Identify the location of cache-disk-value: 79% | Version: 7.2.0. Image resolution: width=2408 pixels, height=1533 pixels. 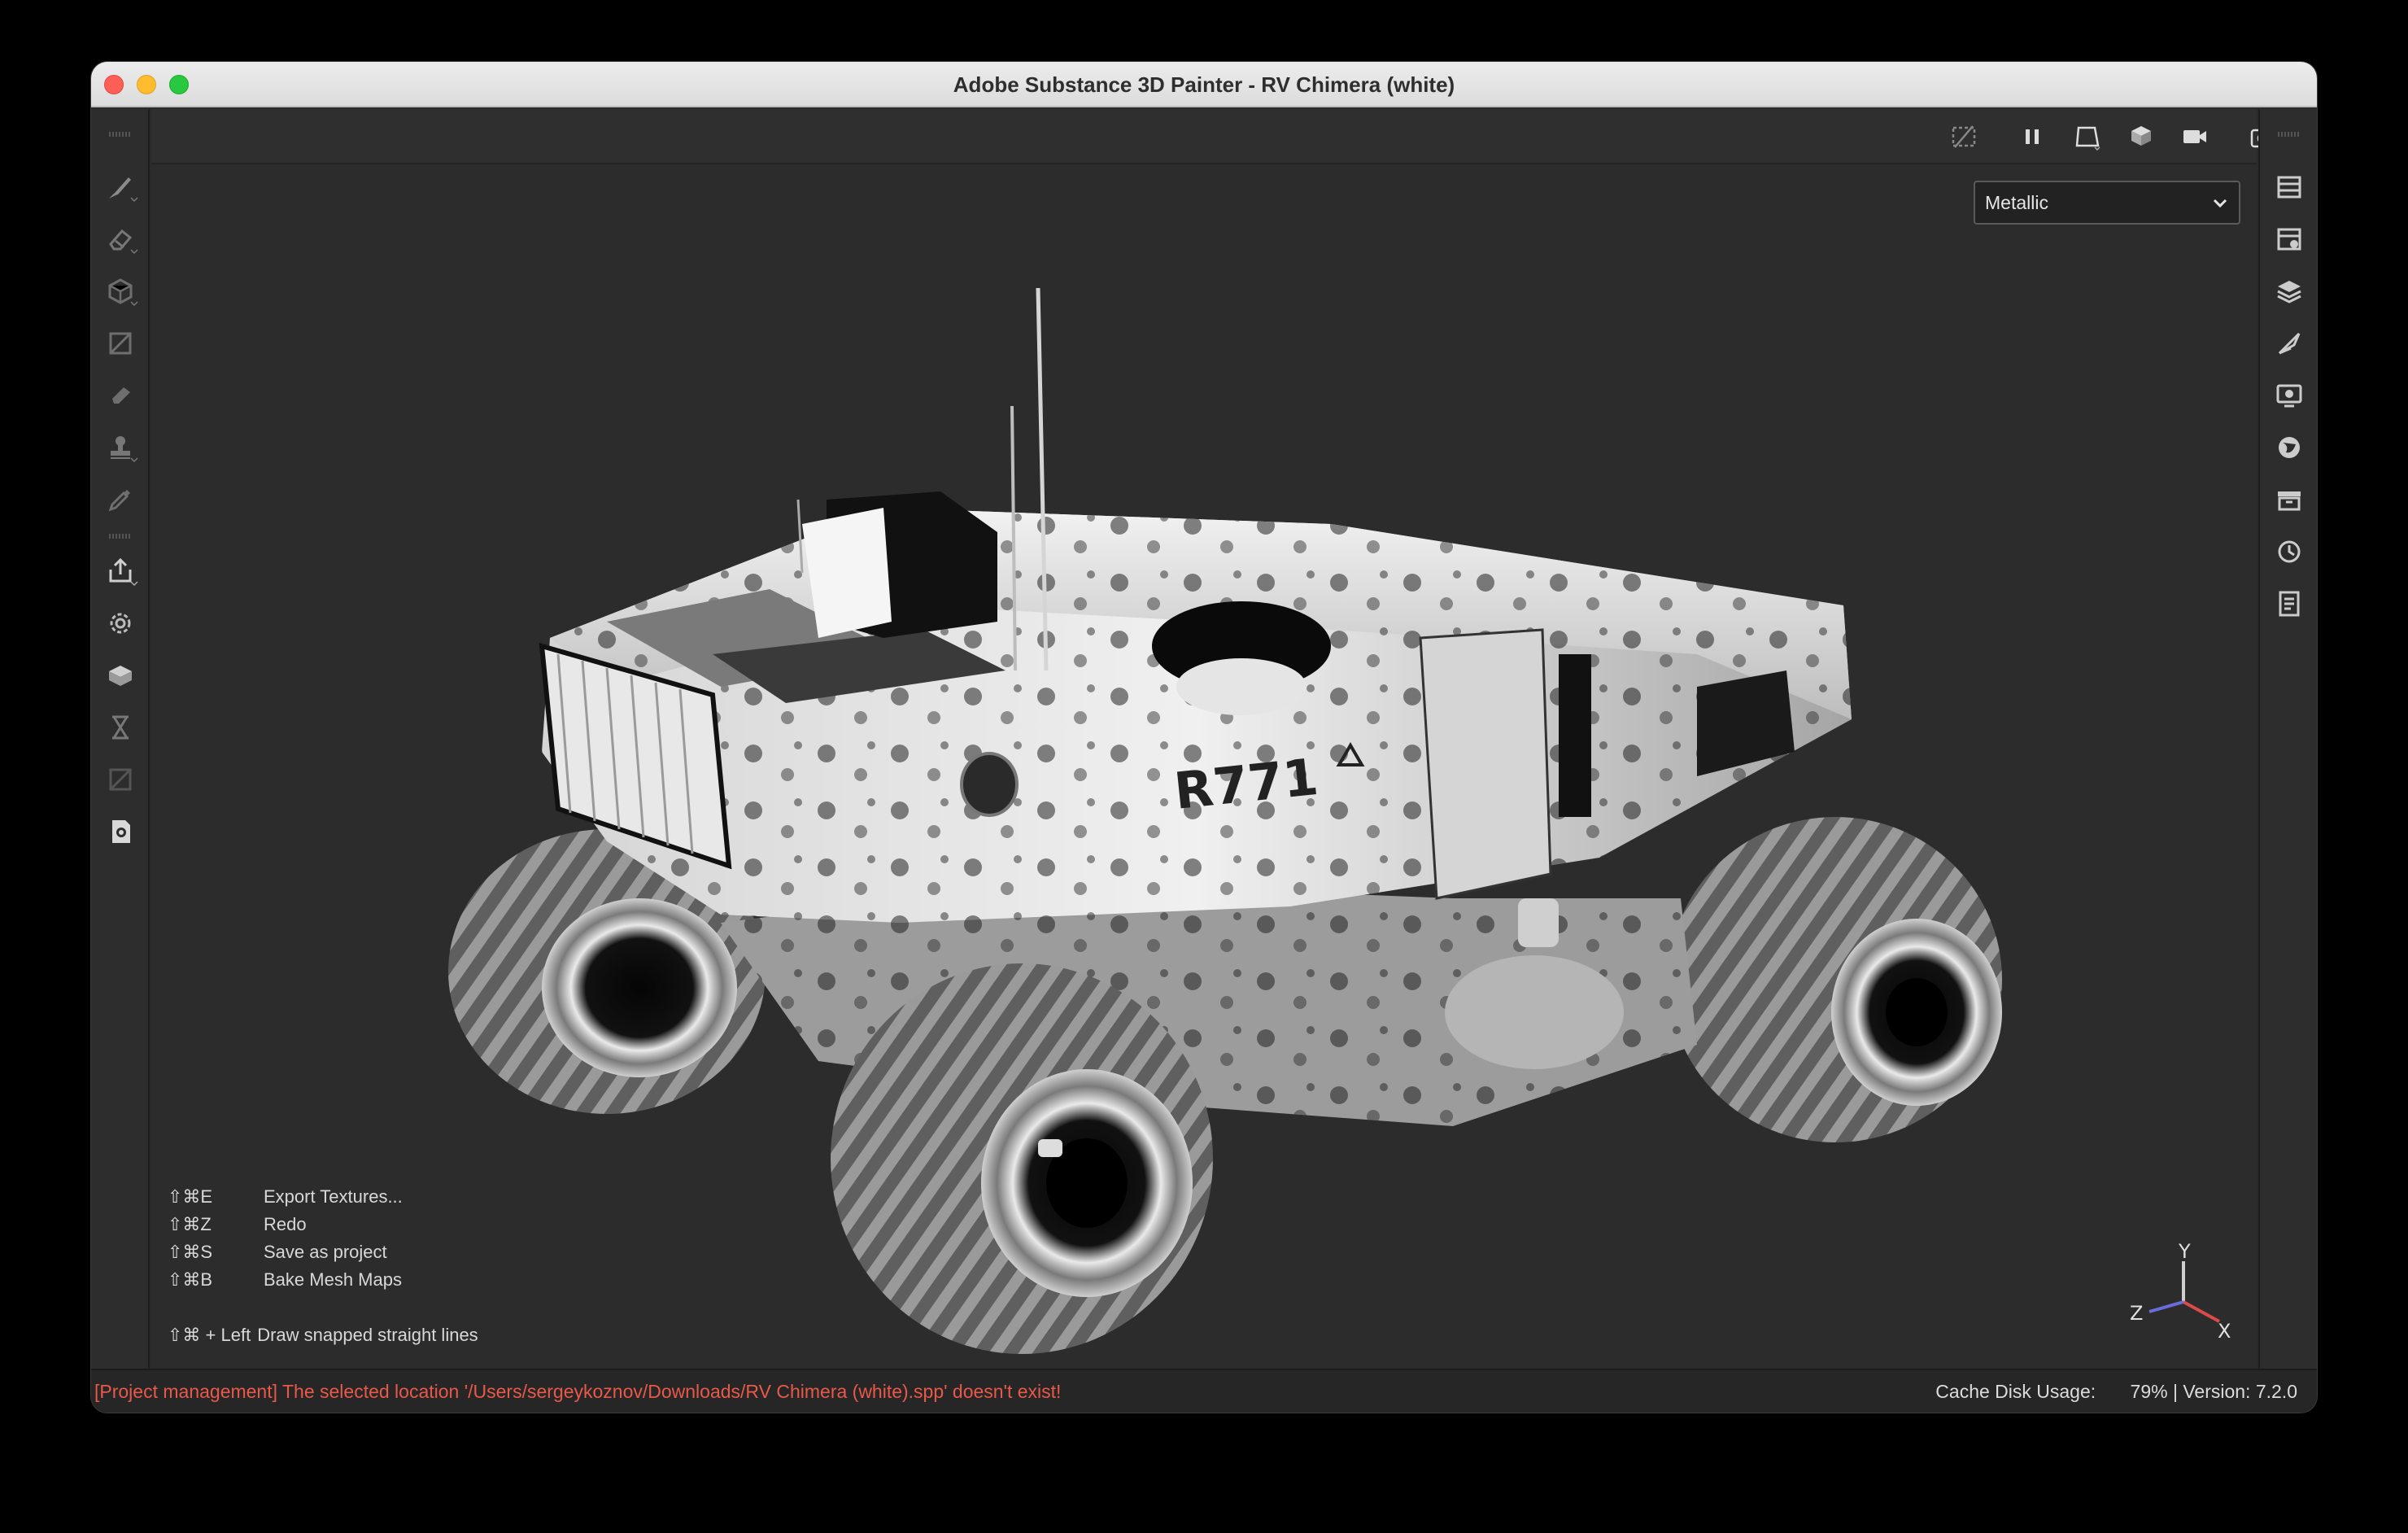
(2213, 1391).